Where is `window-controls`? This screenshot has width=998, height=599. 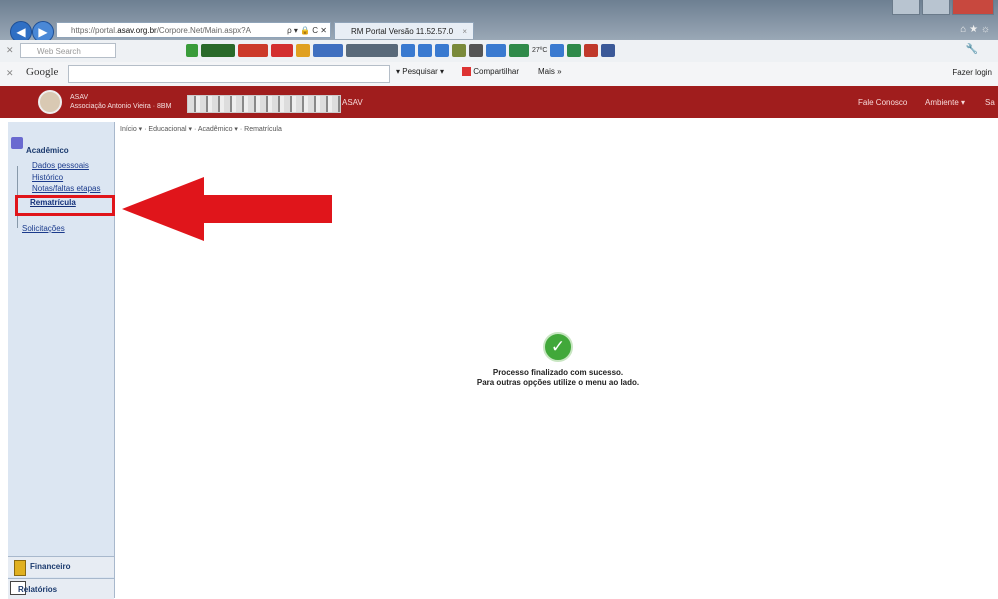 window-controls is located at coordinates (943, 8).